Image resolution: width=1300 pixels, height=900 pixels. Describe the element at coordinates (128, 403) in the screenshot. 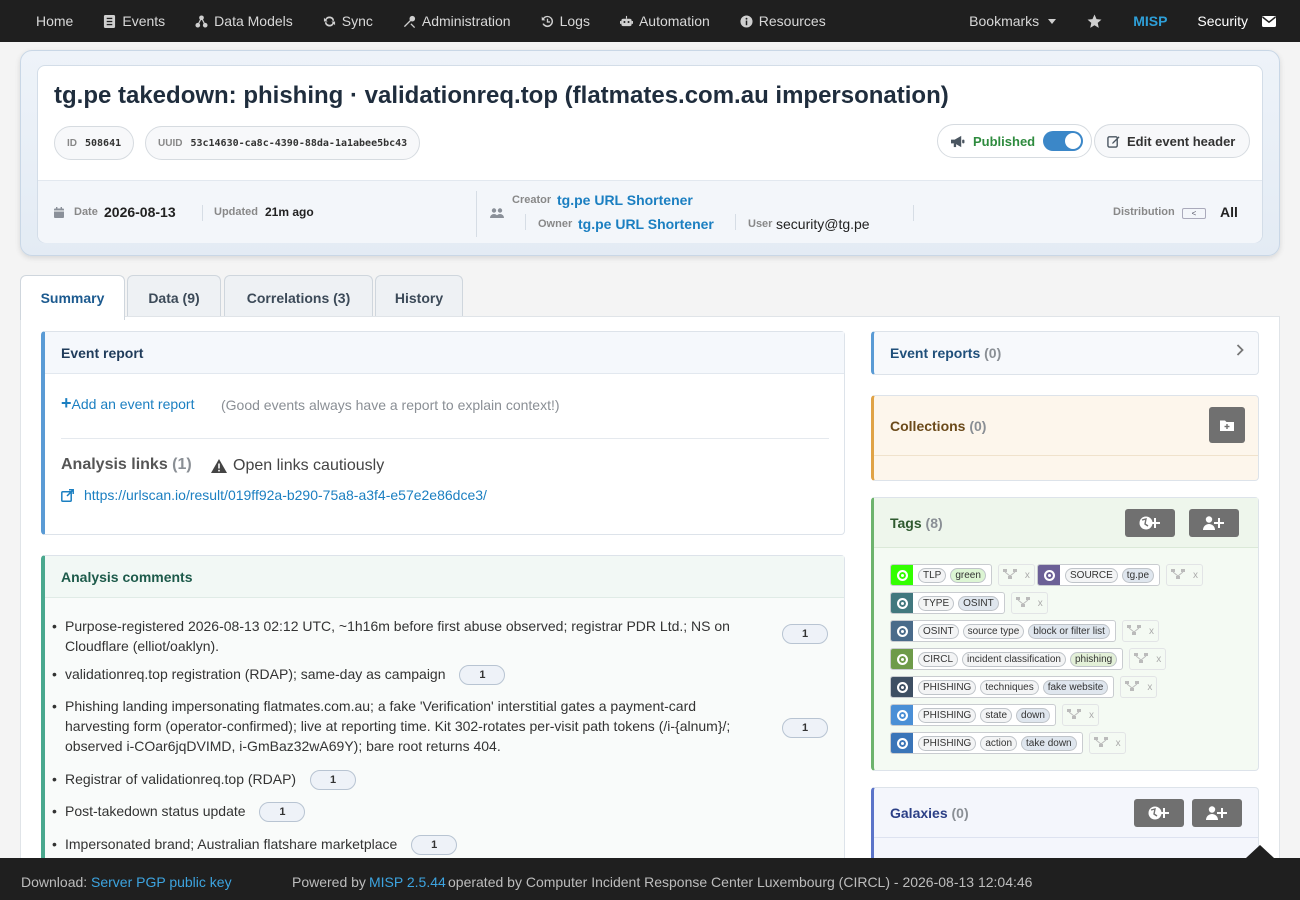

I see `add-event-report-link: +Add an event report` at that location.